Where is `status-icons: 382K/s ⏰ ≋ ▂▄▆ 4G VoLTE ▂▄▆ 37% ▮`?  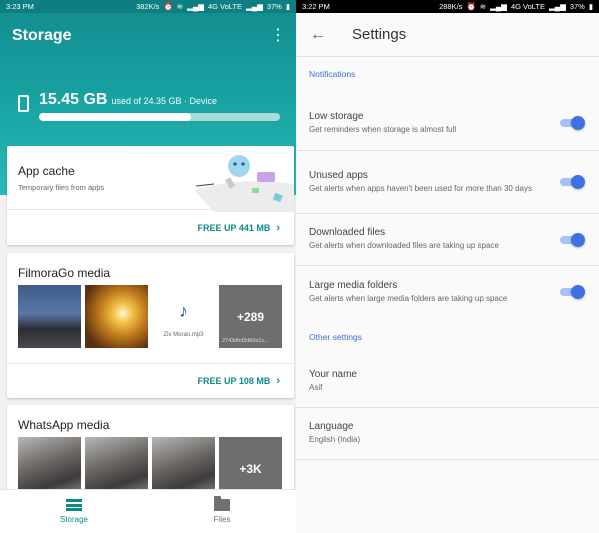
status-icons: 382K/s ⏰ ≋ ▂▄▆ 4G VoLTE ▂▄▆ 37% ▮ is located at coordinates (213, 6).